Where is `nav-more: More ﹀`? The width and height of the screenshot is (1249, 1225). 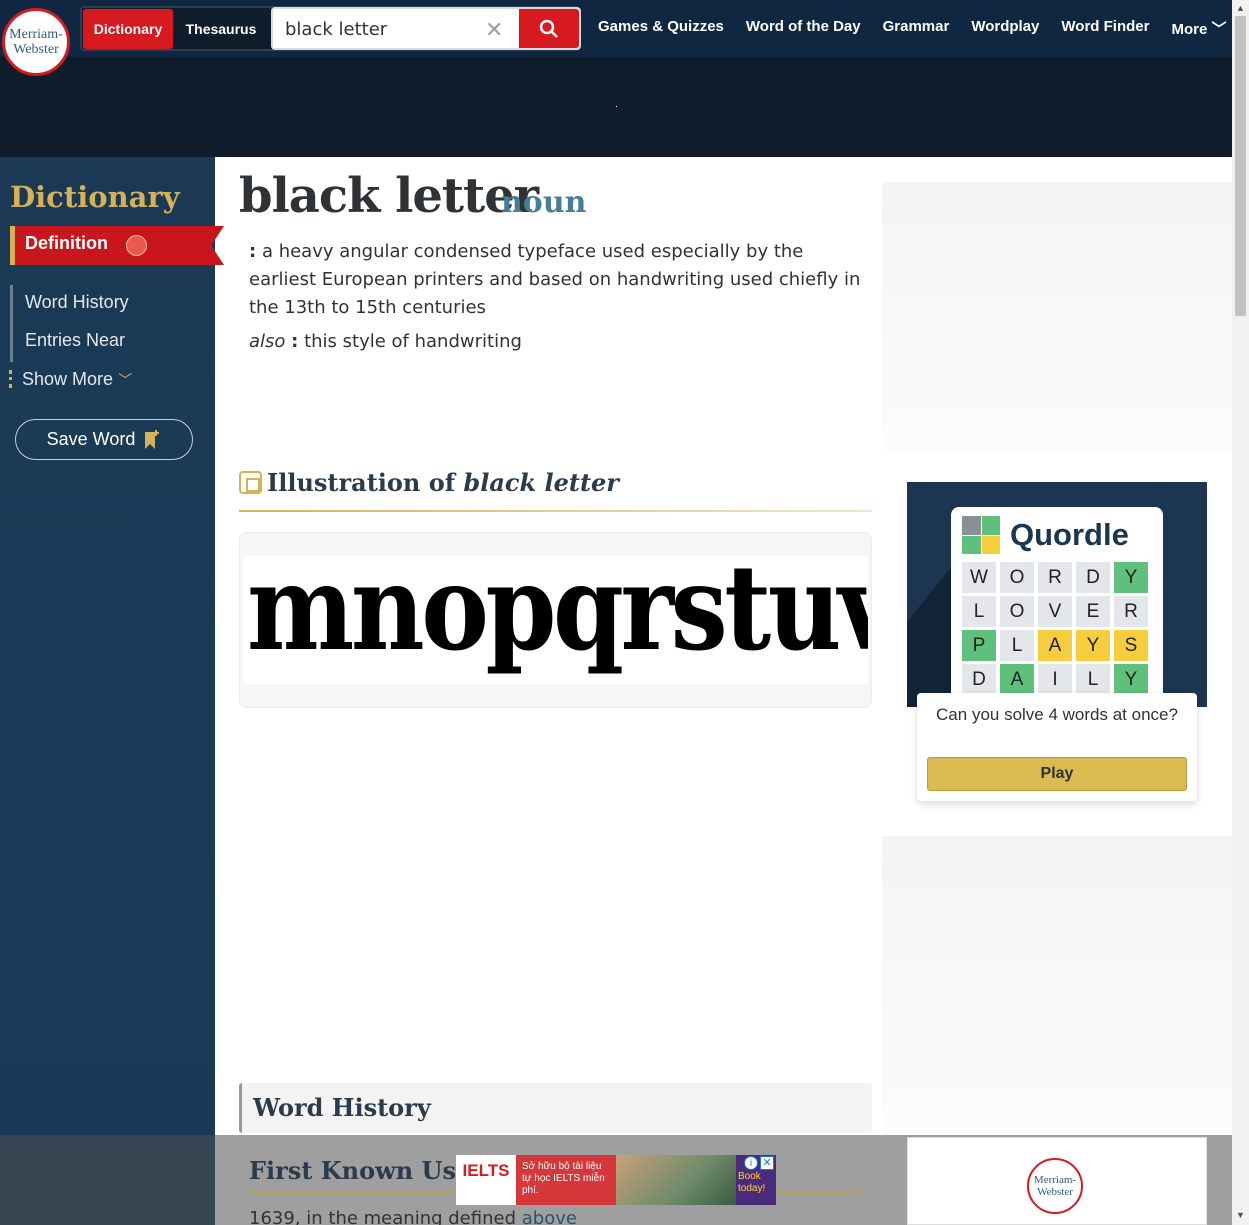
nav-more: More ﹀ is located at coordinates (1198, 28).